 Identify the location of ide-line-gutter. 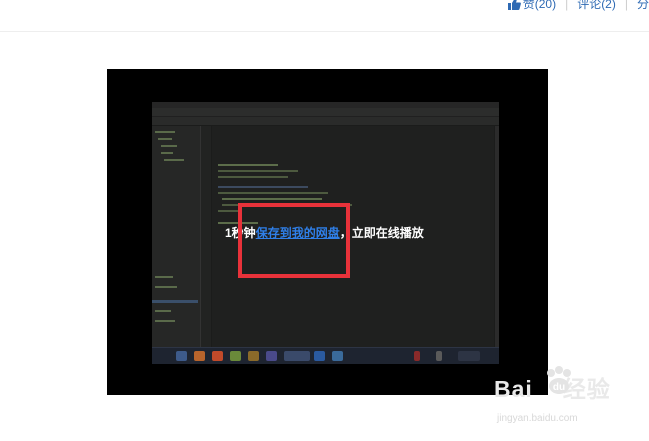
(206, 237).